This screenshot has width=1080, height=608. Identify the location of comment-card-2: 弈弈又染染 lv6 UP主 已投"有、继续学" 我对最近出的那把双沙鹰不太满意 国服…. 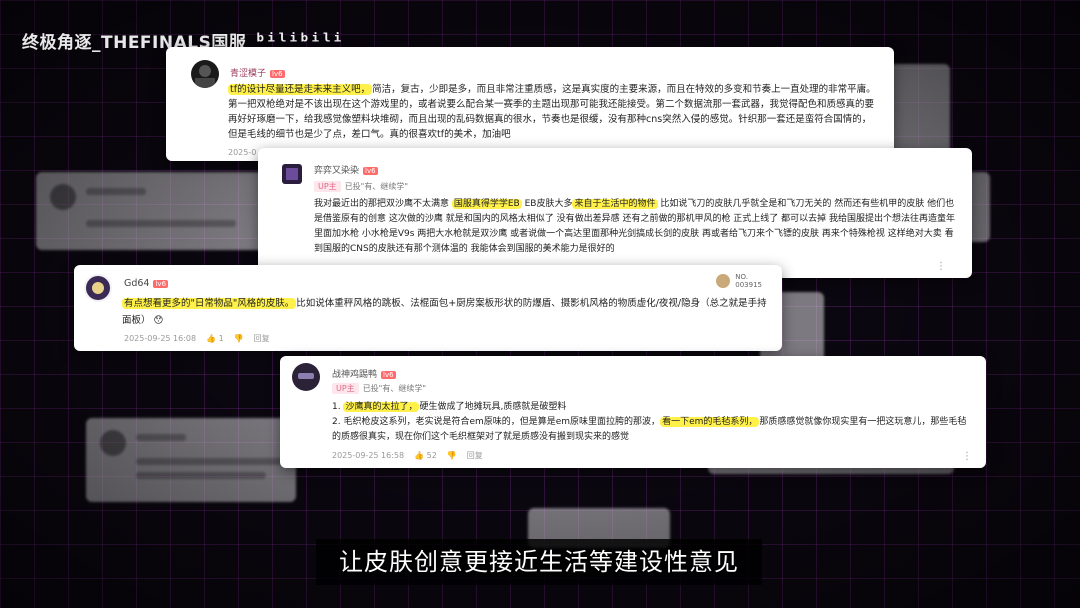
(615, 213).